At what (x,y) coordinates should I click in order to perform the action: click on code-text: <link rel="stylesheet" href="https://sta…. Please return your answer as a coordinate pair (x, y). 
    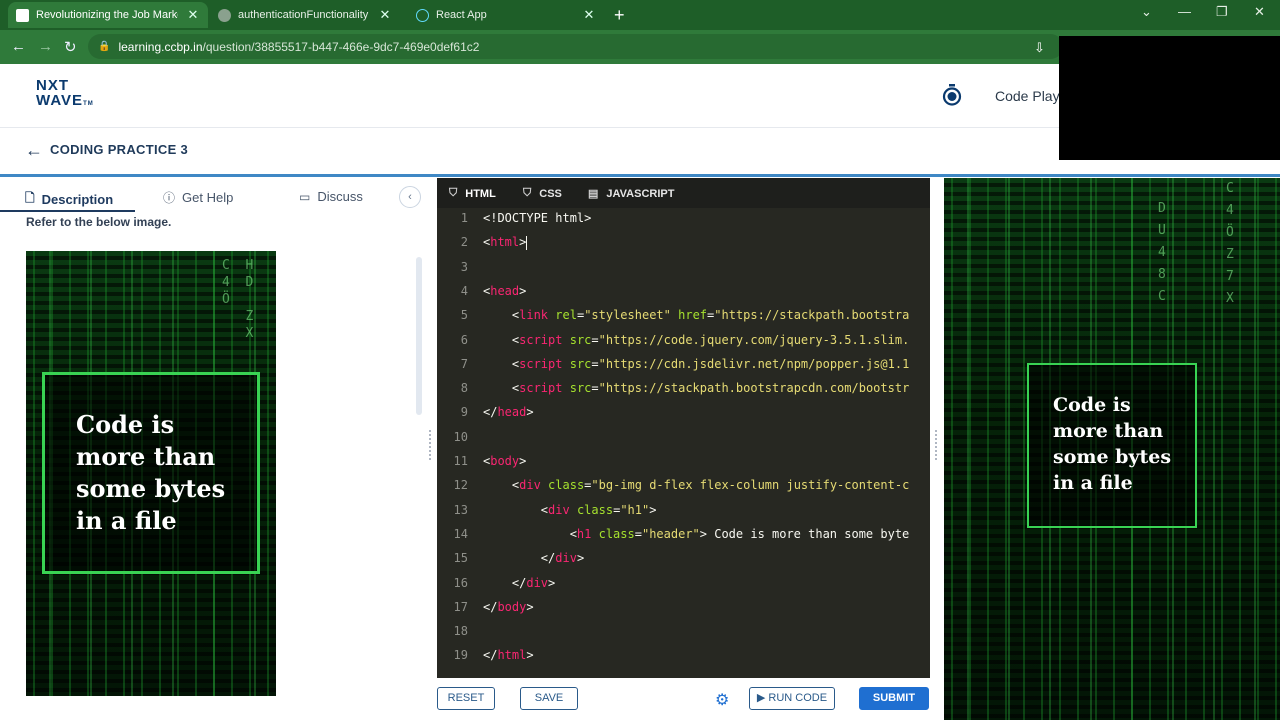
    Looking at the image, I should click on (696, 315).